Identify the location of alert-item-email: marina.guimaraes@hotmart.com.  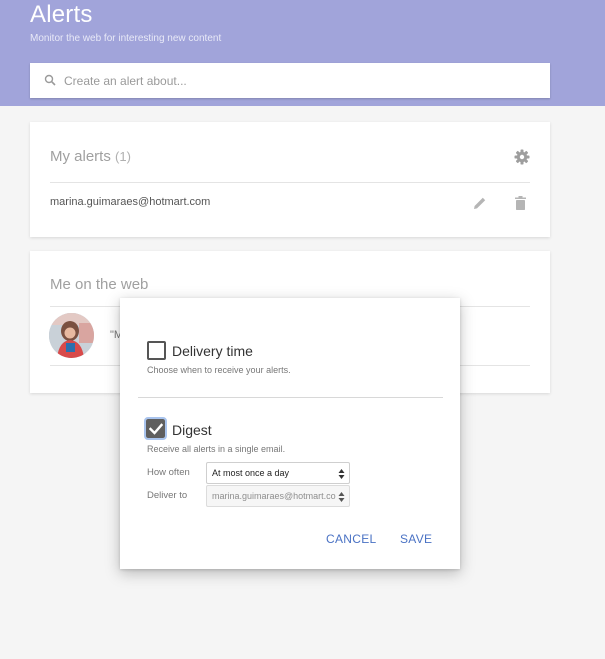
(130, 202).